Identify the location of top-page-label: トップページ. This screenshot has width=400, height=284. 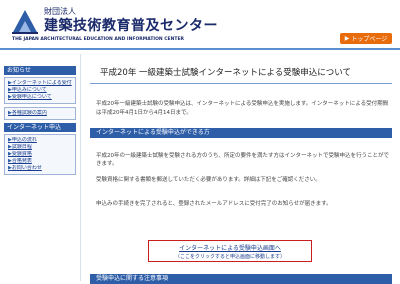
(369, 39).